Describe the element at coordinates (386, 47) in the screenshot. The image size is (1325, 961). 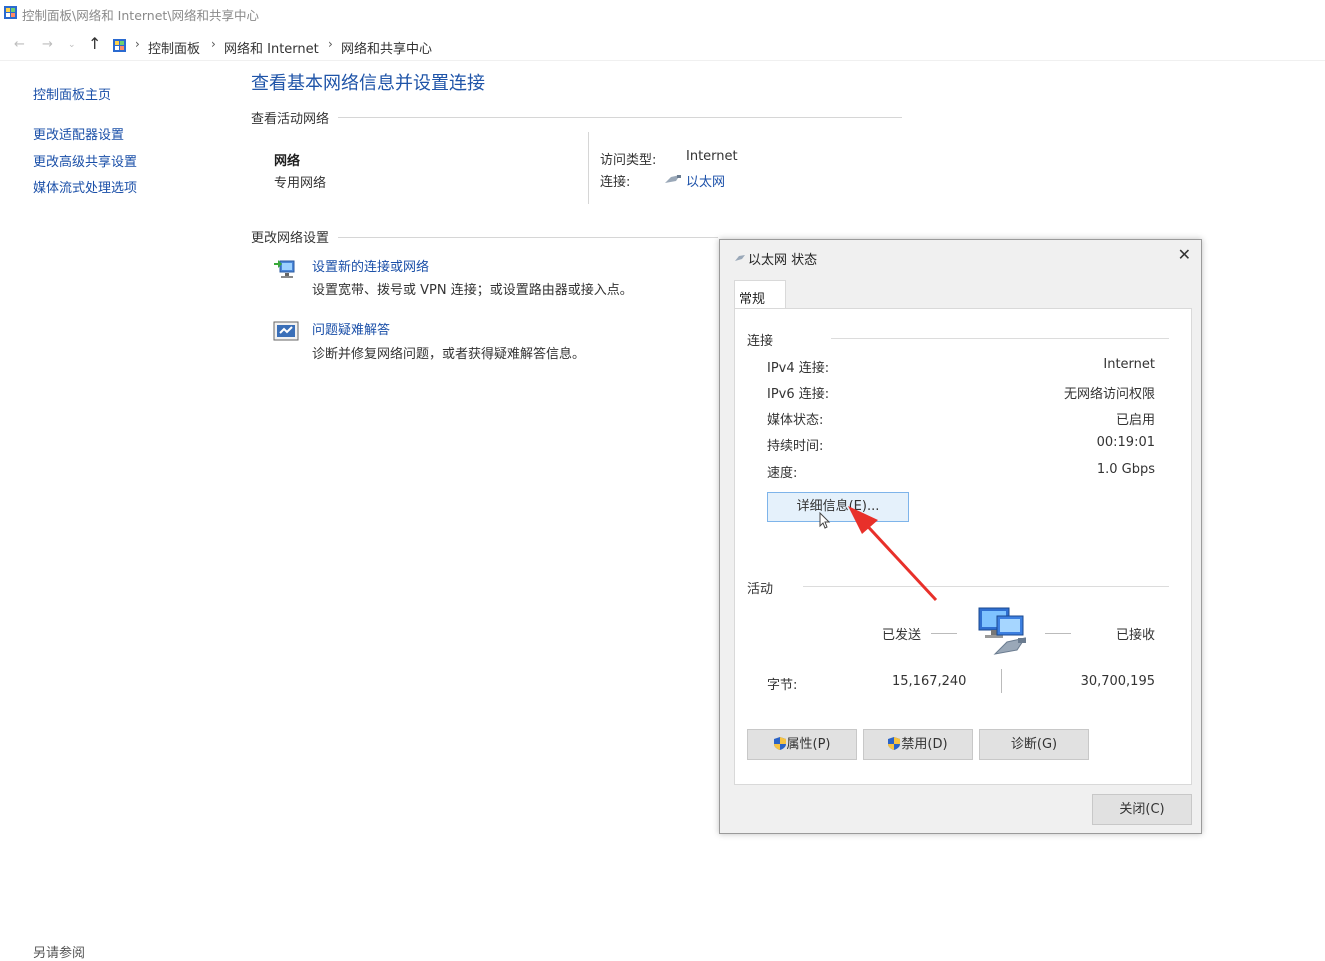
I see `breadcrumb-sharing-center: 网络和共享中心` at that location.